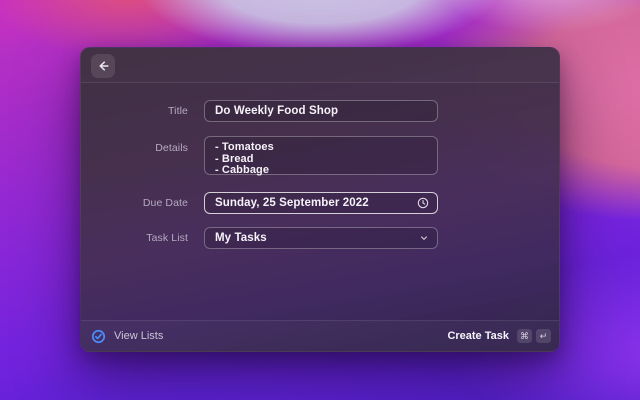  I want to click on task-list-select: My Tasks, so click(321, 238).